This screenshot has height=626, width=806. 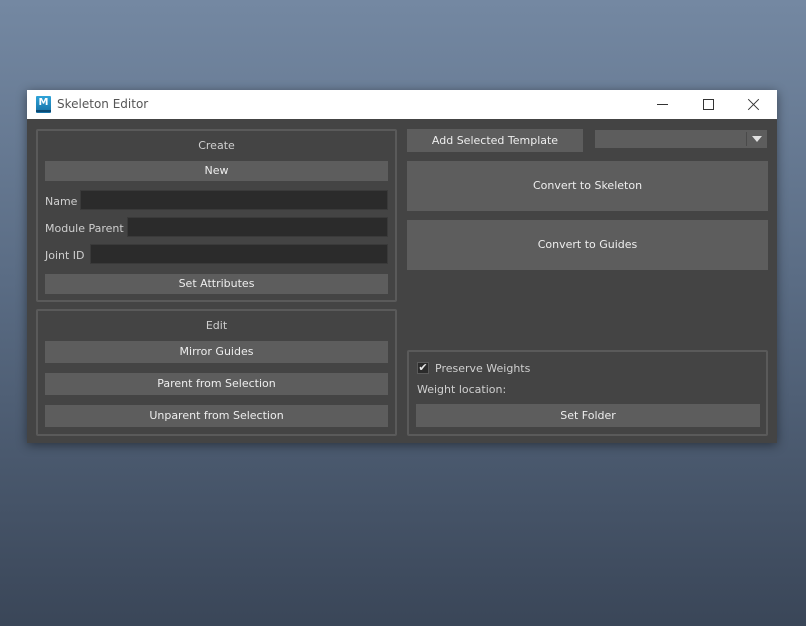 I want to click on template-dropdown, so click(x=681, y=139).